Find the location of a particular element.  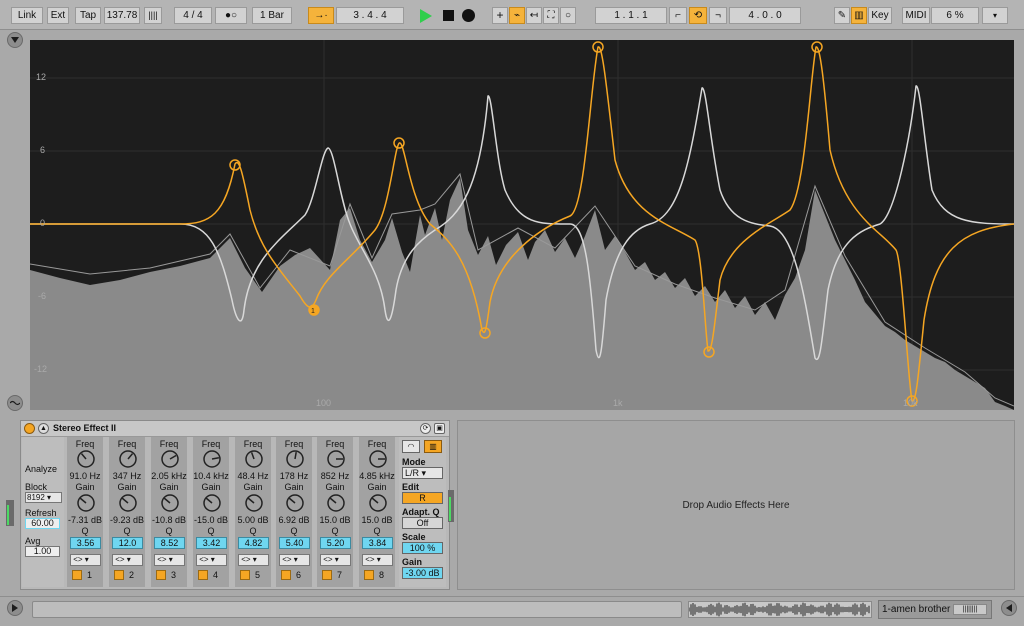

punch-out-icon: ¬ is located at coordinates (718, 15).